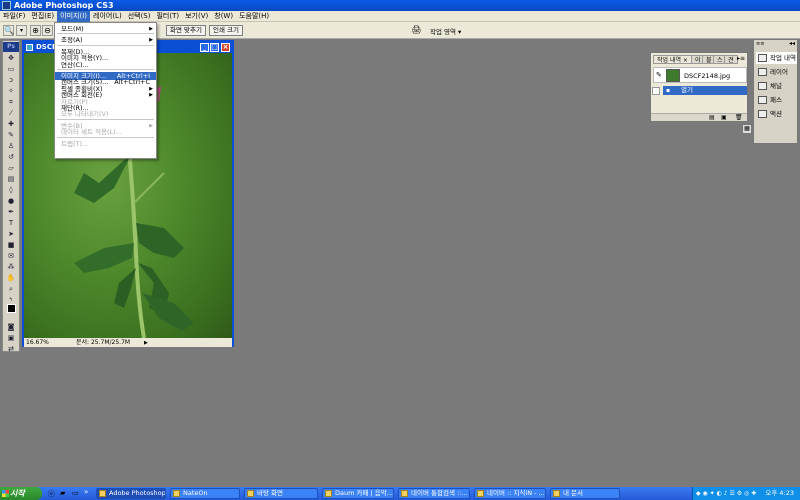  What do you see at coordinates (196, 16) in the screenshot?
I see `menu-item-6: 보기(V)` at bounding box center [196, 16].